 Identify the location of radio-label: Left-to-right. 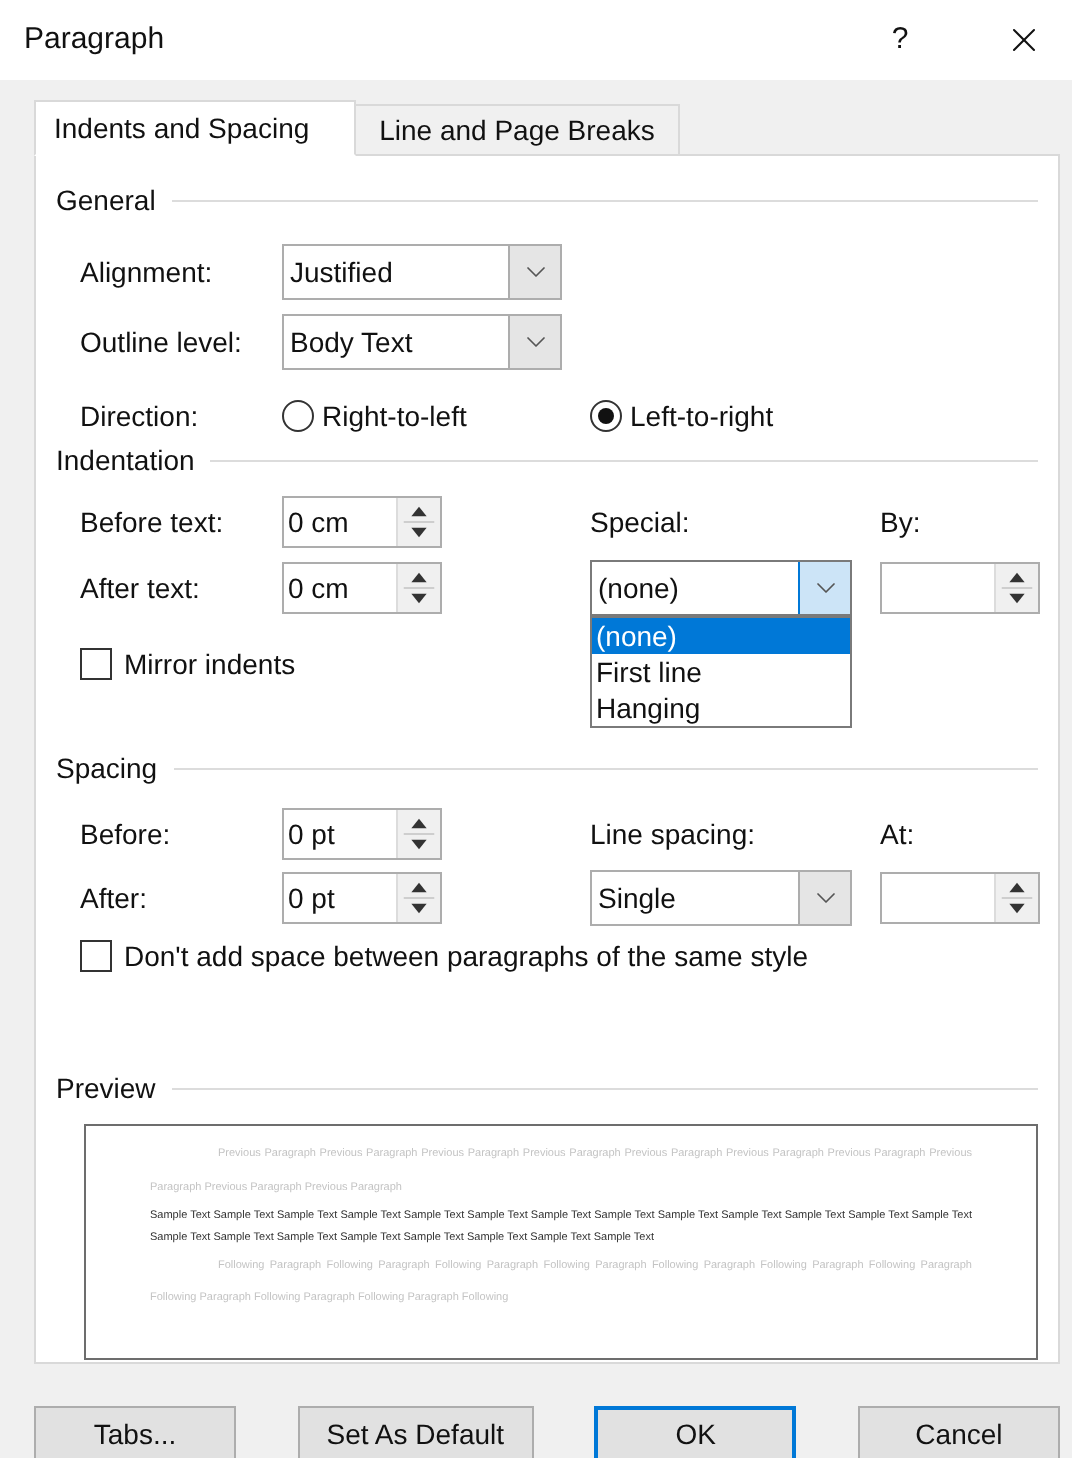
(702, 416).